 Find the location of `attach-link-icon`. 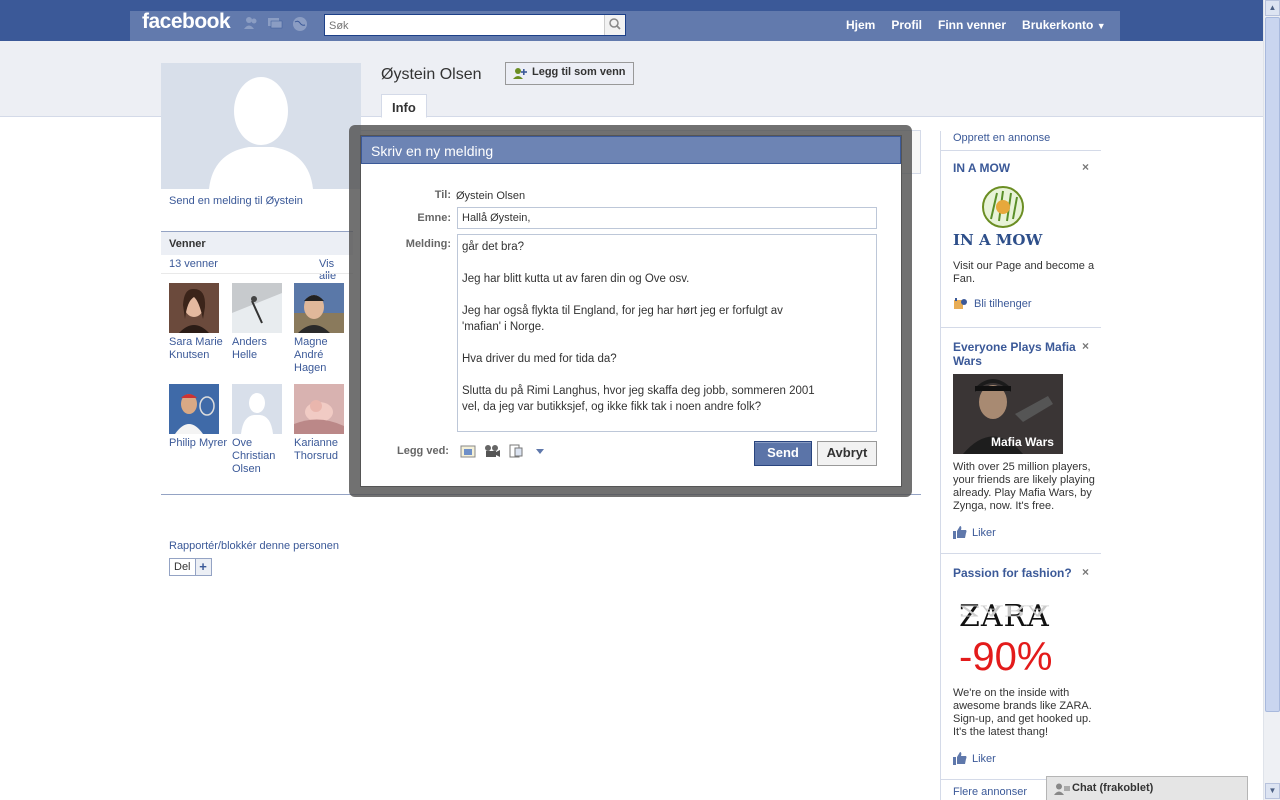

attach-link-icon is located at coordinates (516, 451).